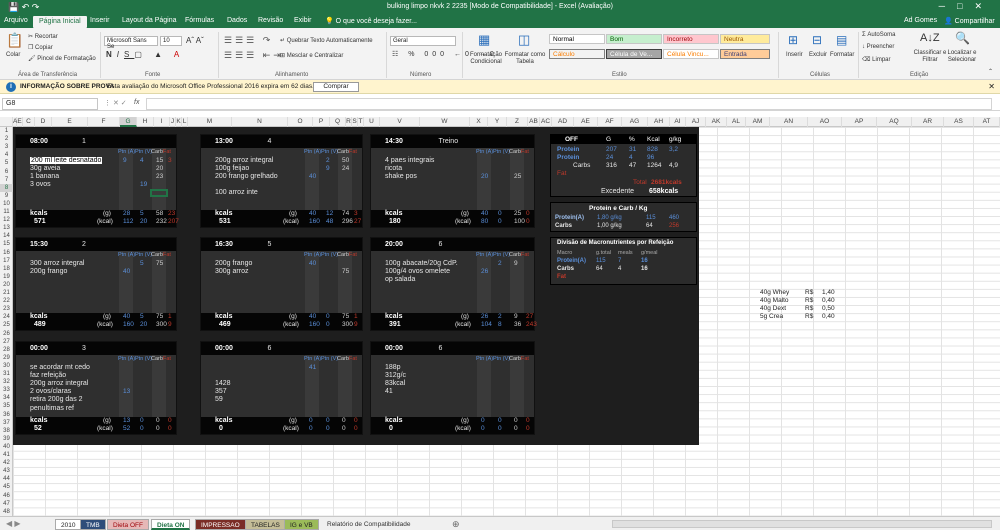 The image size is (1000, 530). What do you see at coordinates (828, 292) in the screenshot?
I see `price-cell: 1,40` at bounding box center [828, 292].